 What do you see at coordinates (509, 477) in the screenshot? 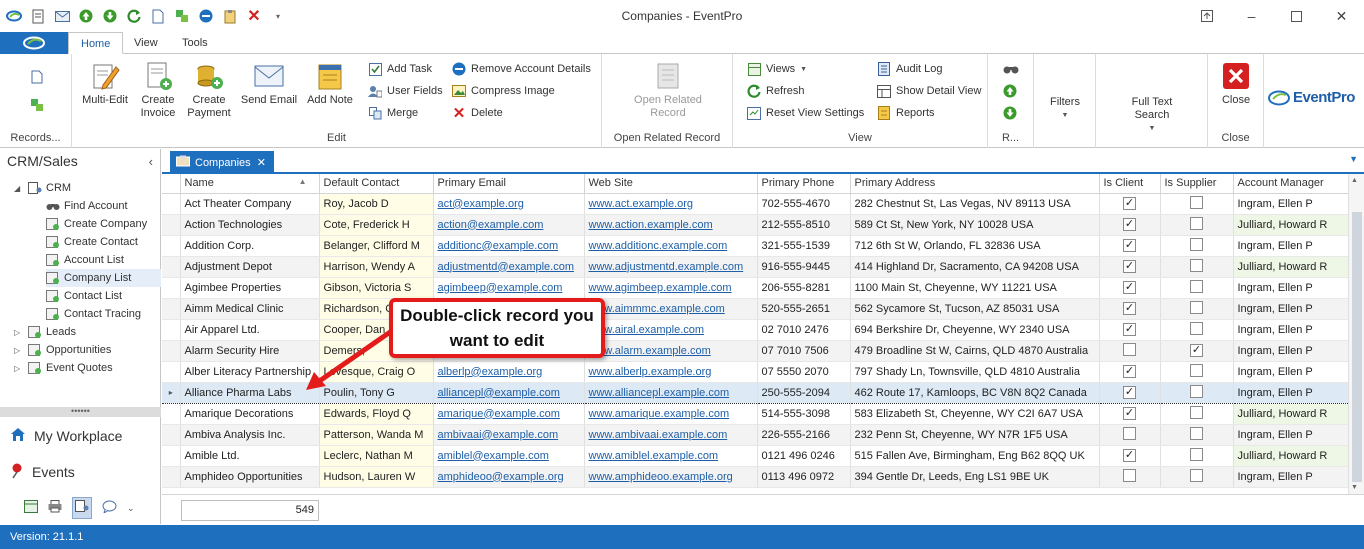
I see `cell-primary-email: amphideoo@example.org` at bounding box center [509, 477].